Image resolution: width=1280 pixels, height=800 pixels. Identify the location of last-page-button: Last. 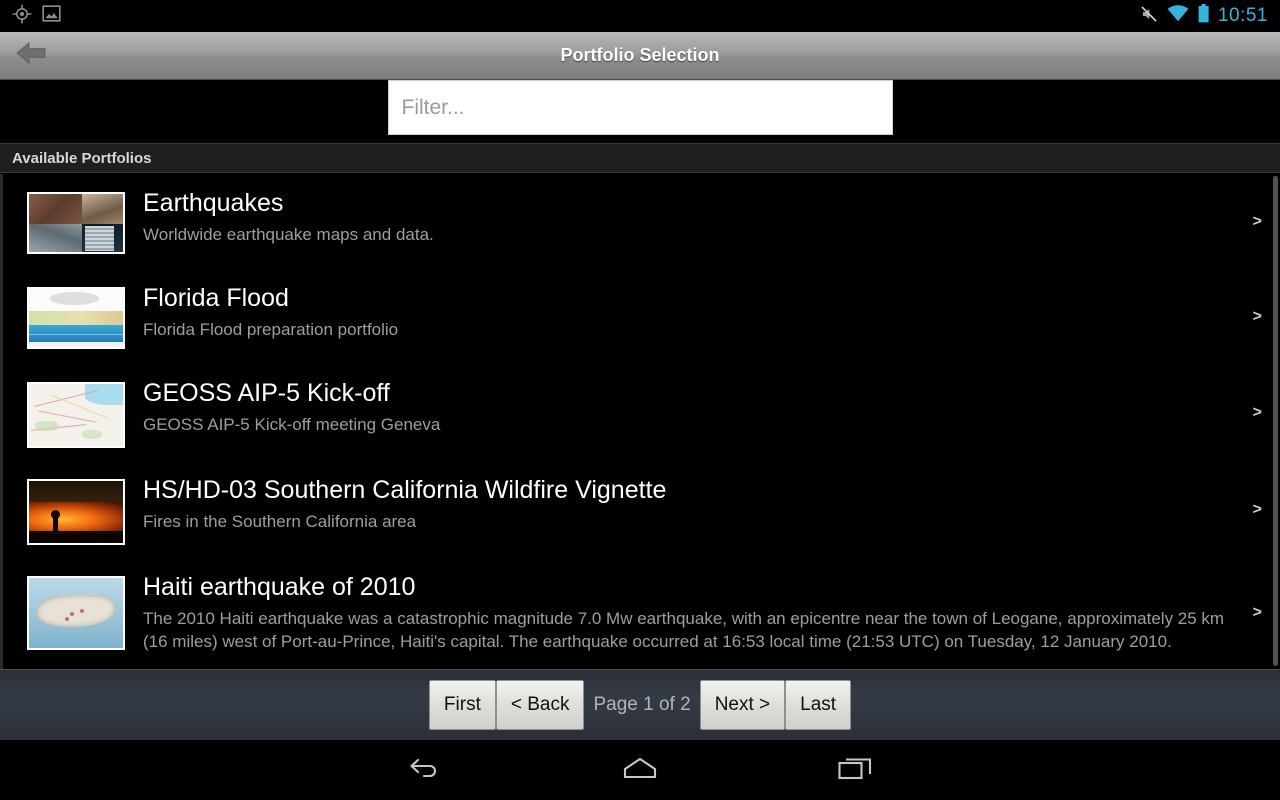
(818, 705).